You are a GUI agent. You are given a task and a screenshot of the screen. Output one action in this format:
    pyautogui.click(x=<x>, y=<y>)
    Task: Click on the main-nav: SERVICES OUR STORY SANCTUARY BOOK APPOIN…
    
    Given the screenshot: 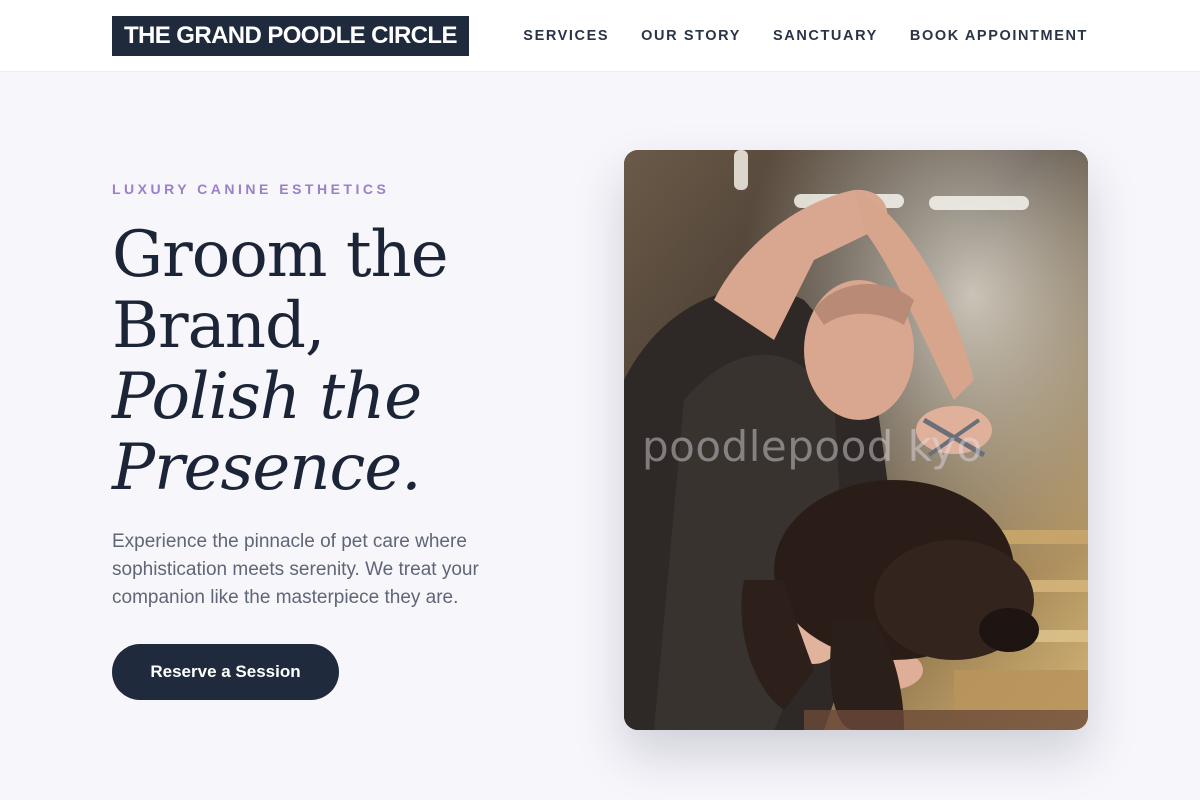 What is the action you would take?
    pyautogui.click(x=805, y=36)
    